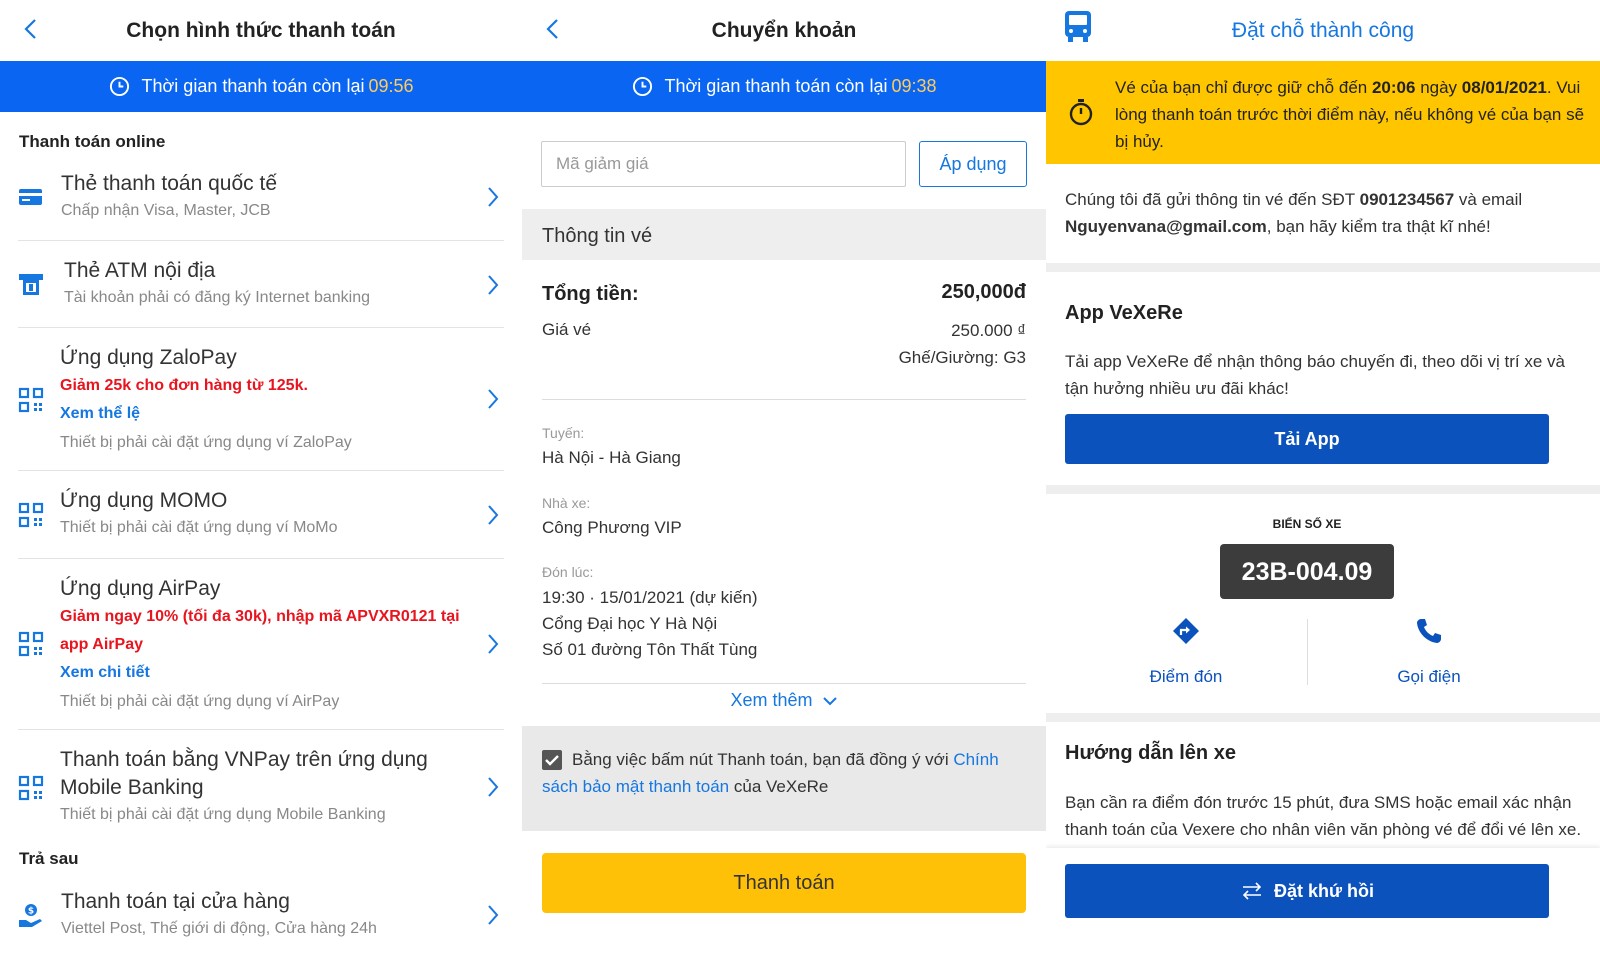  I want to click on page-title: Chọn hình thức thanh toán, so click(261, 30).